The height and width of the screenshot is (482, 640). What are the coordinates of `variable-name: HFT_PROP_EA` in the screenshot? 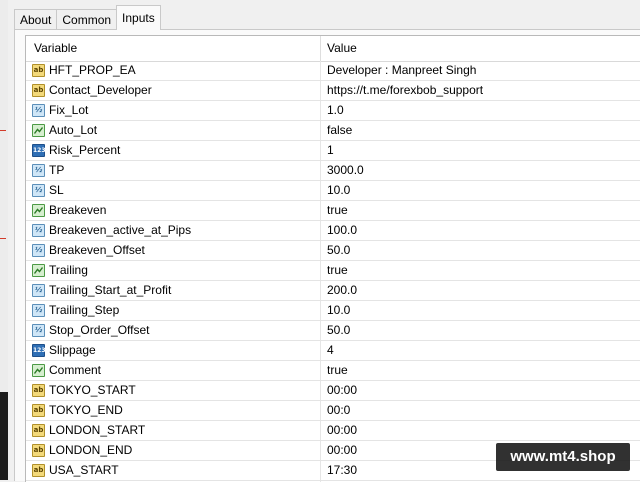 It's located at (92, 70).